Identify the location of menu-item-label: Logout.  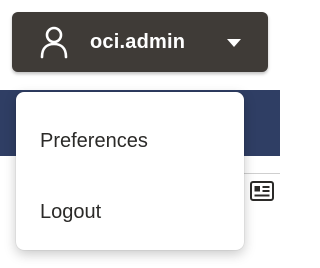
(71, 211).